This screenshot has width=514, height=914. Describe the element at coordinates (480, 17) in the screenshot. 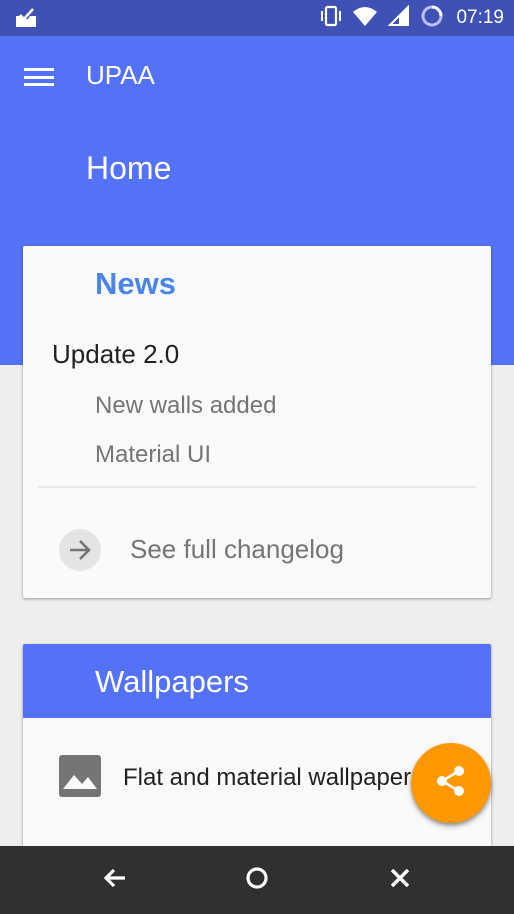

I see `status-time: 07:19` at that location.